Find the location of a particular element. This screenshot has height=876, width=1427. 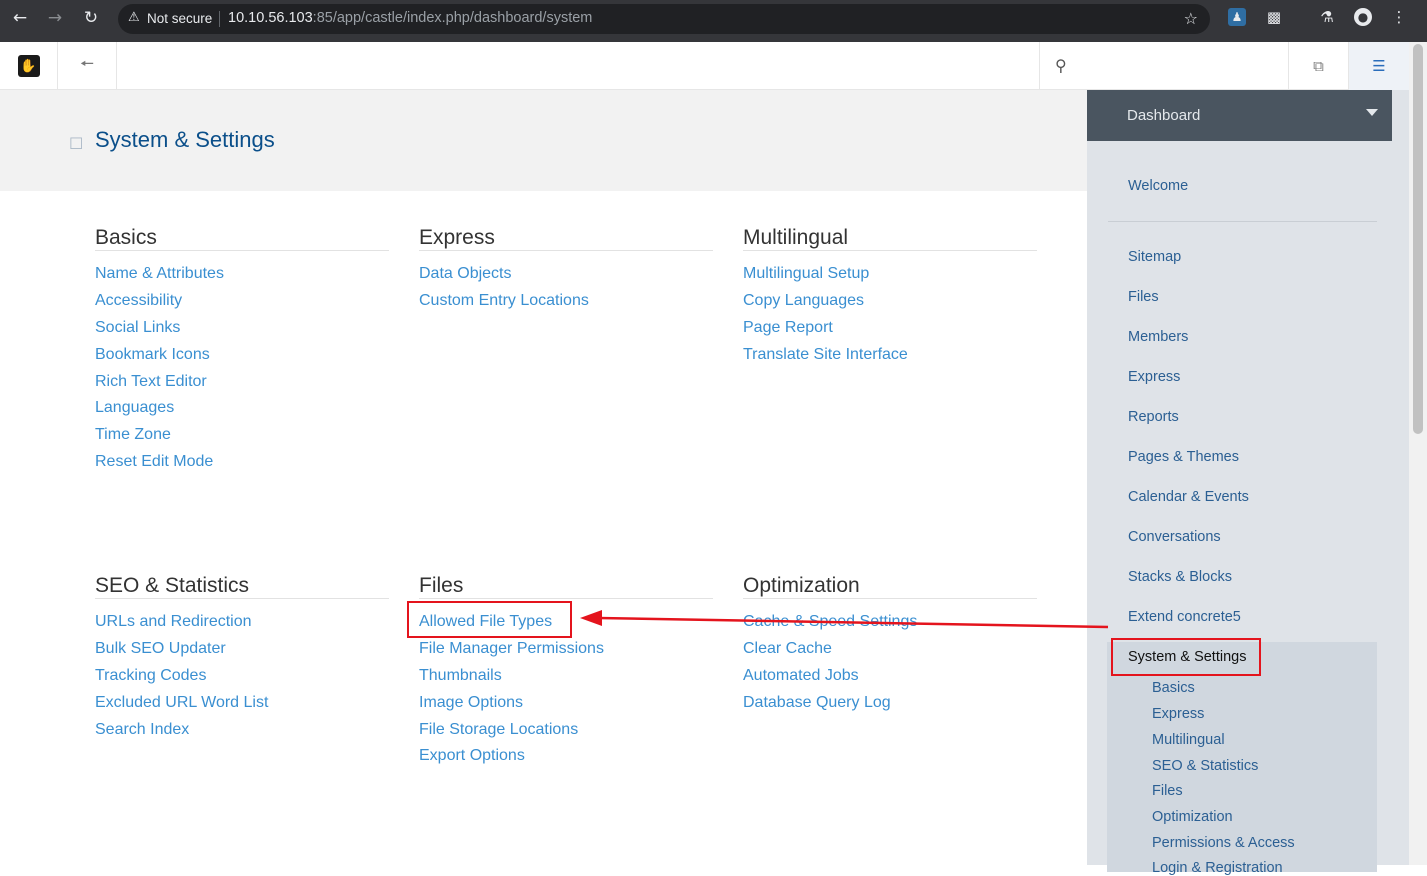

arrow-line is located at coordinates (853, 622).